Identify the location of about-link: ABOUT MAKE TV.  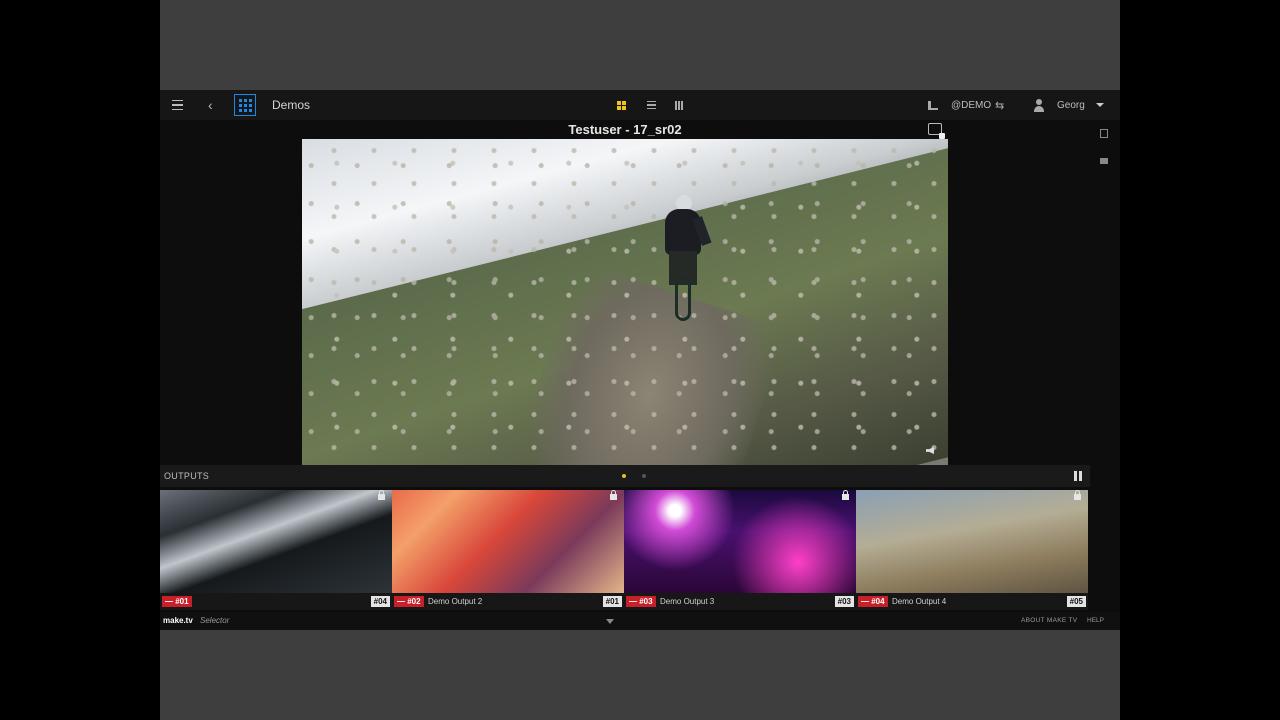
(1049, 621).